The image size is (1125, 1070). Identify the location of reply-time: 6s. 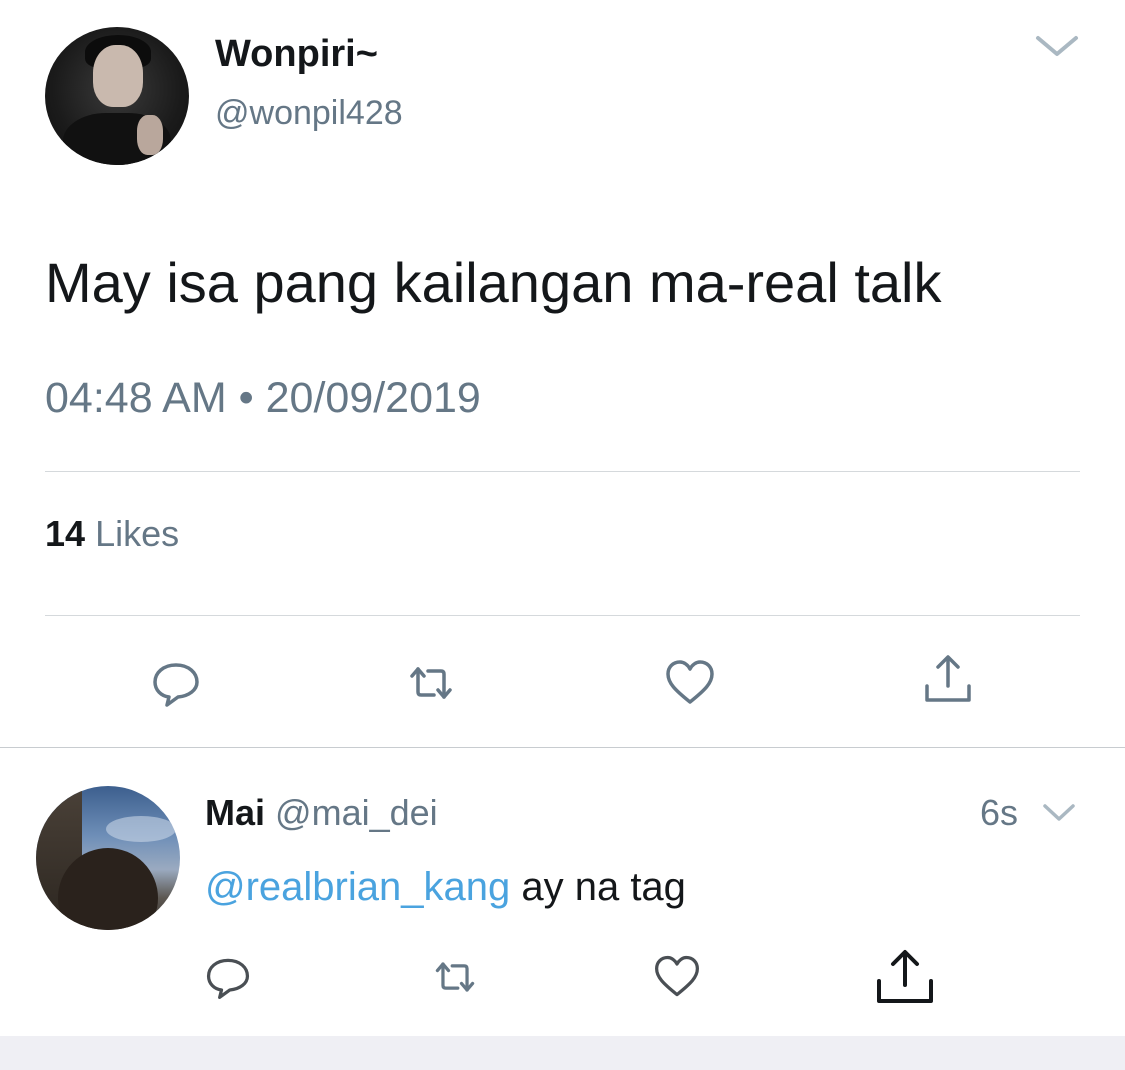
(999, 812).